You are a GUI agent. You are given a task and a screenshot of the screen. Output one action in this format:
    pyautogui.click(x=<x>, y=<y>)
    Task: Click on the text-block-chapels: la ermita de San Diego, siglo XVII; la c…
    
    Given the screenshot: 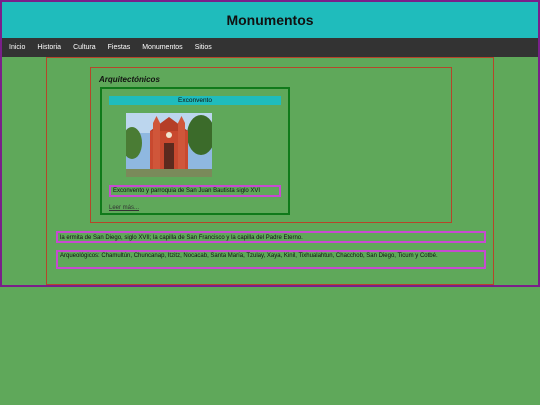 What is the action you would take?
    pyautogui.click(x=271, y=237)
    